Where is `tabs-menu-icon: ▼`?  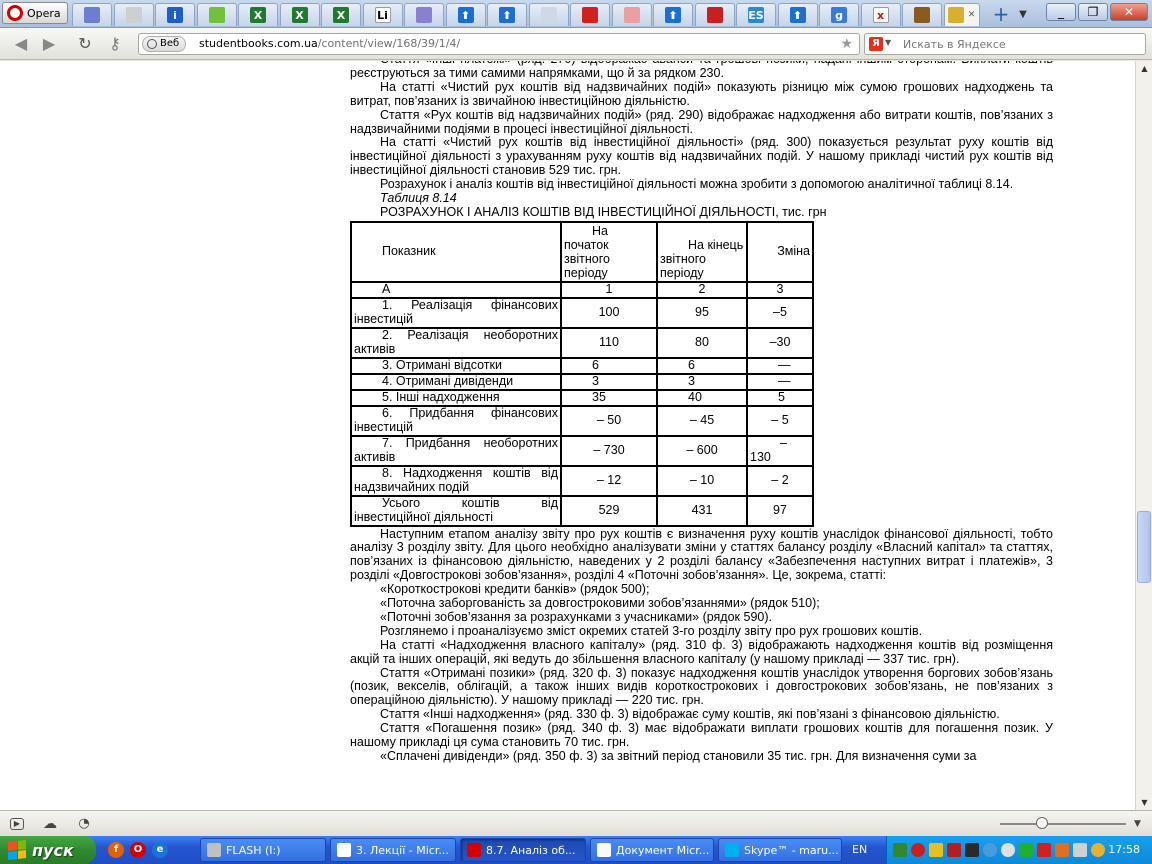
tabs-menu-icon: ▼ is located at coordinates (1023, 15).